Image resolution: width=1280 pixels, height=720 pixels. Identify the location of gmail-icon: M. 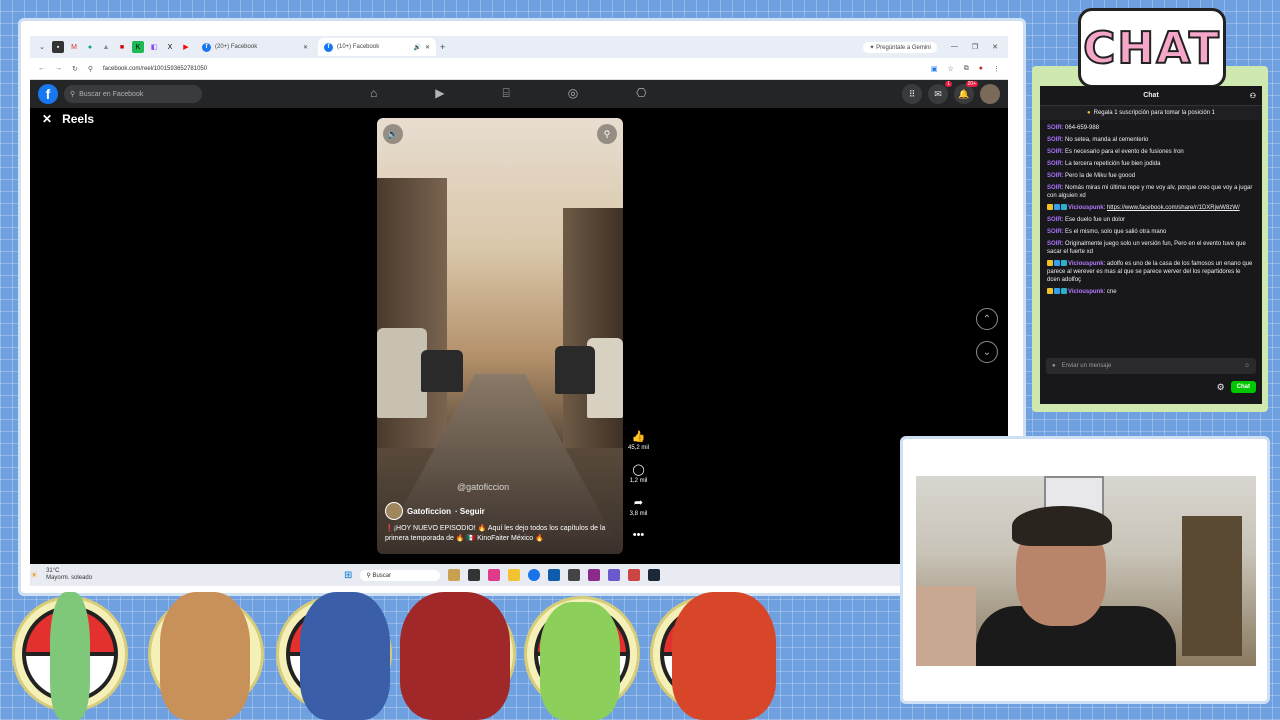
(74, 47).